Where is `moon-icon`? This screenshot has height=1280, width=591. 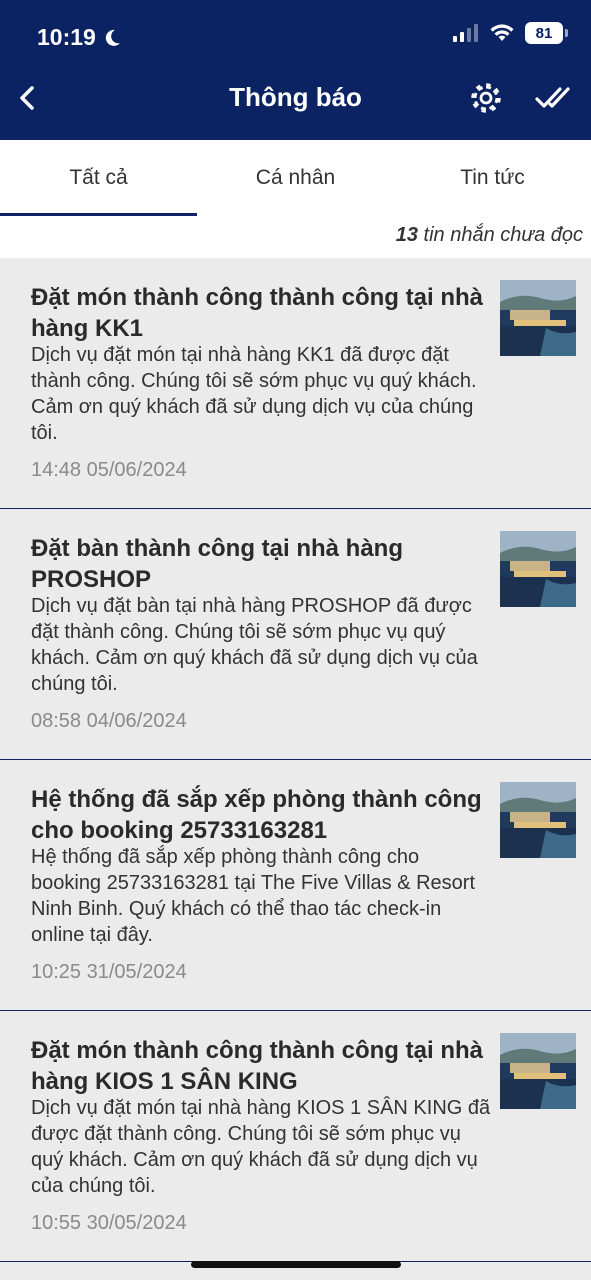
moon-icon is located at coordinates (112, 37).